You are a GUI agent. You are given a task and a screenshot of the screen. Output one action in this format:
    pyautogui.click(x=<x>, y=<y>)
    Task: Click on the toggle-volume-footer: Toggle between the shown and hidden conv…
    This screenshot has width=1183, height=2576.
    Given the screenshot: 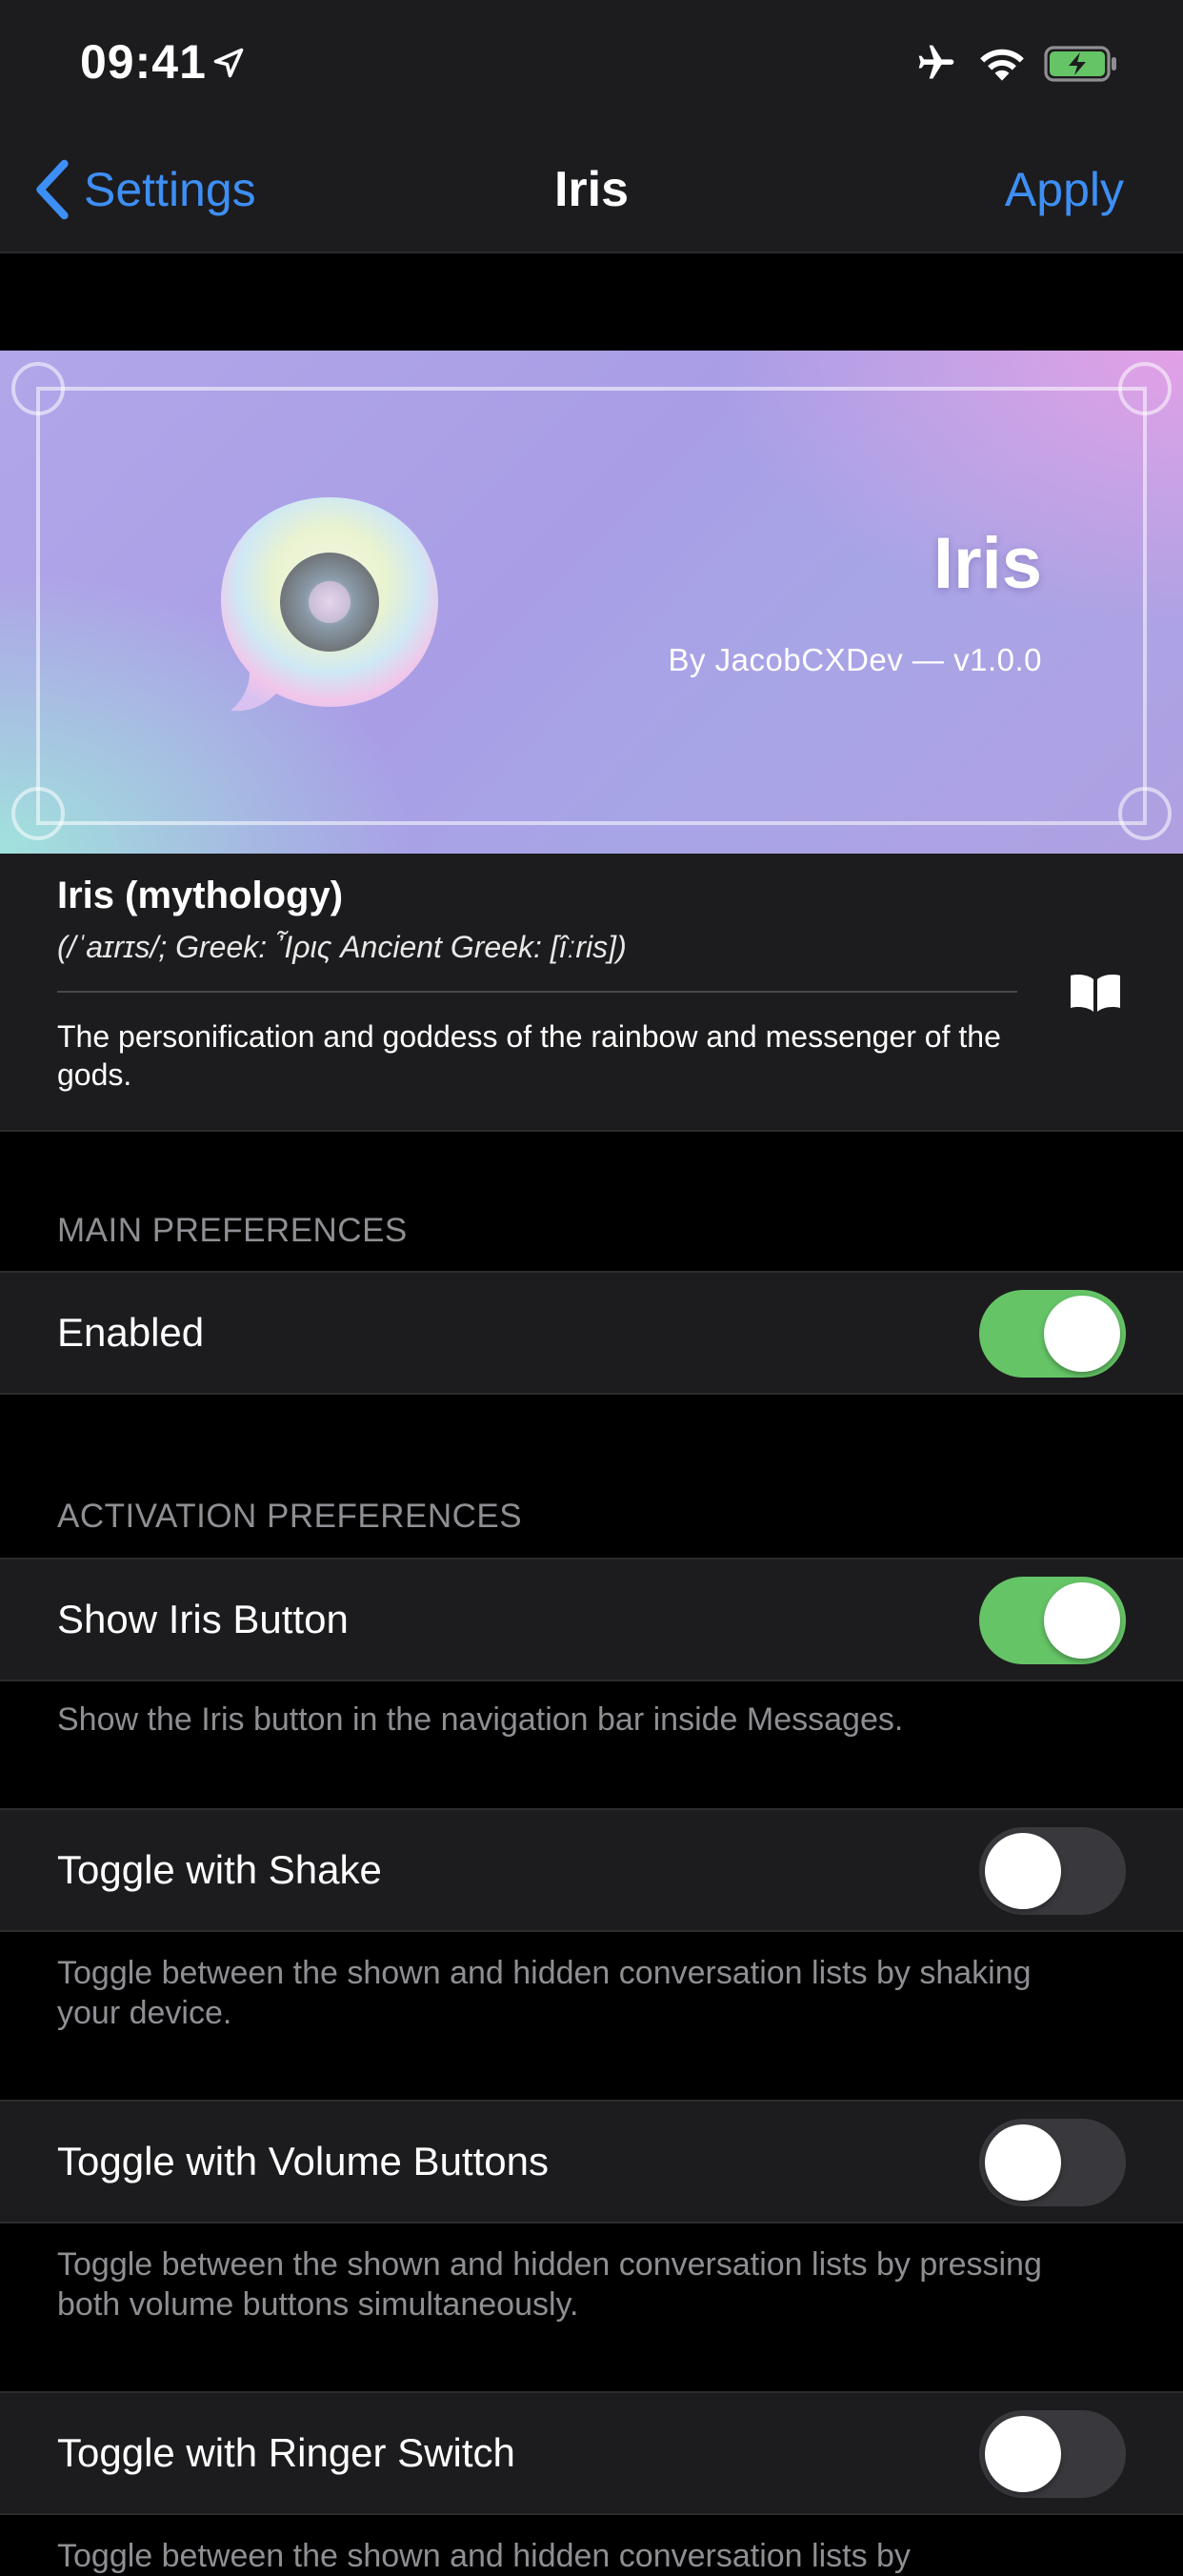 What is the action you would take?
    pyautogui.click(x=549, y=2284)
    